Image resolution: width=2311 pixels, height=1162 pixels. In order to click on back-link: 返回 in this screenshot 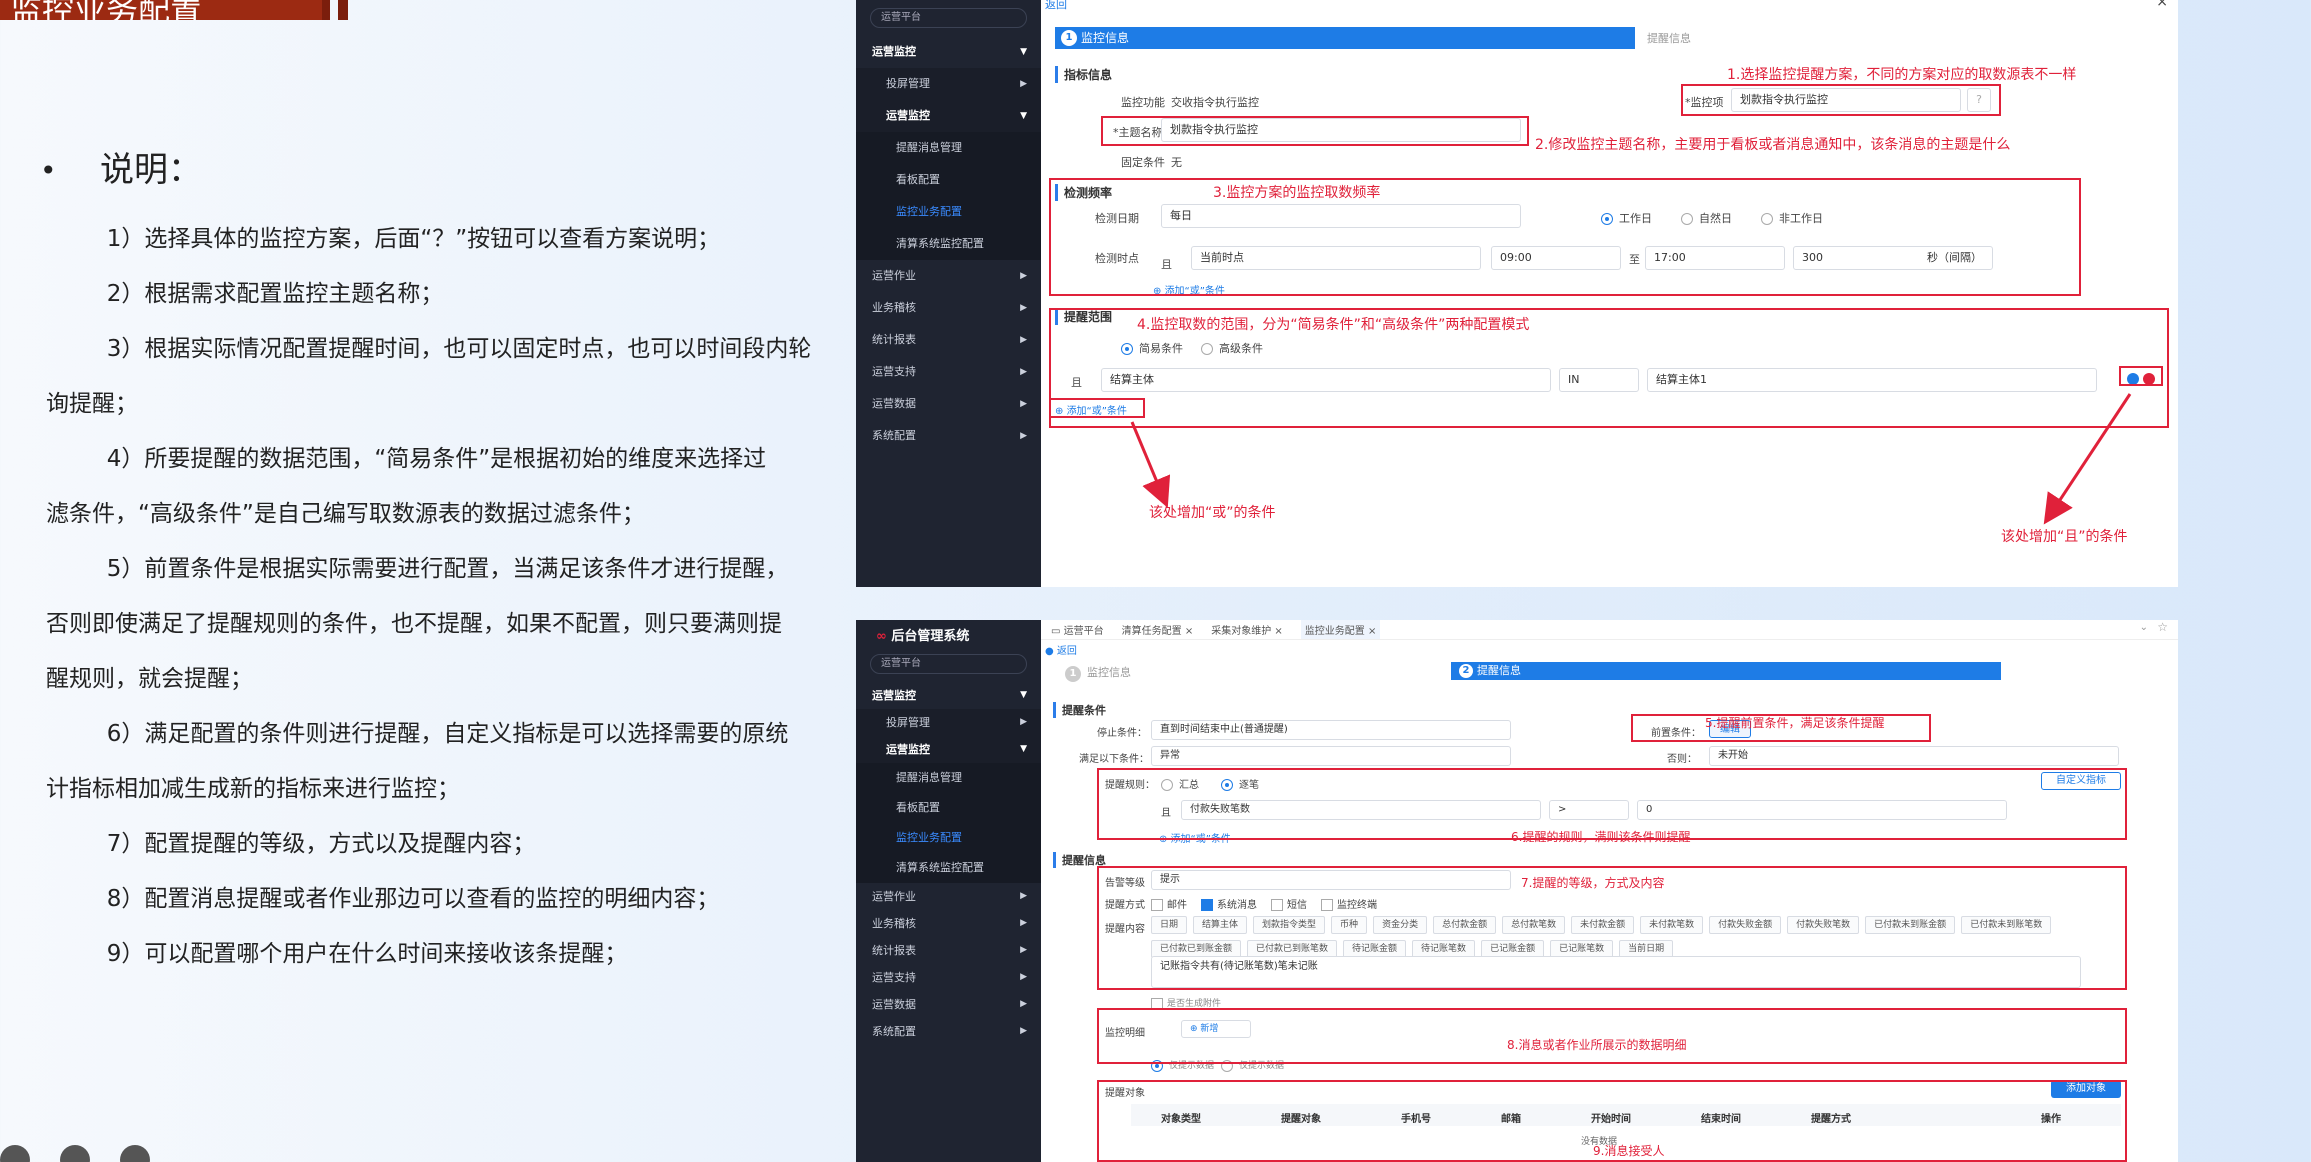, I will do `click(1056, 6)`.